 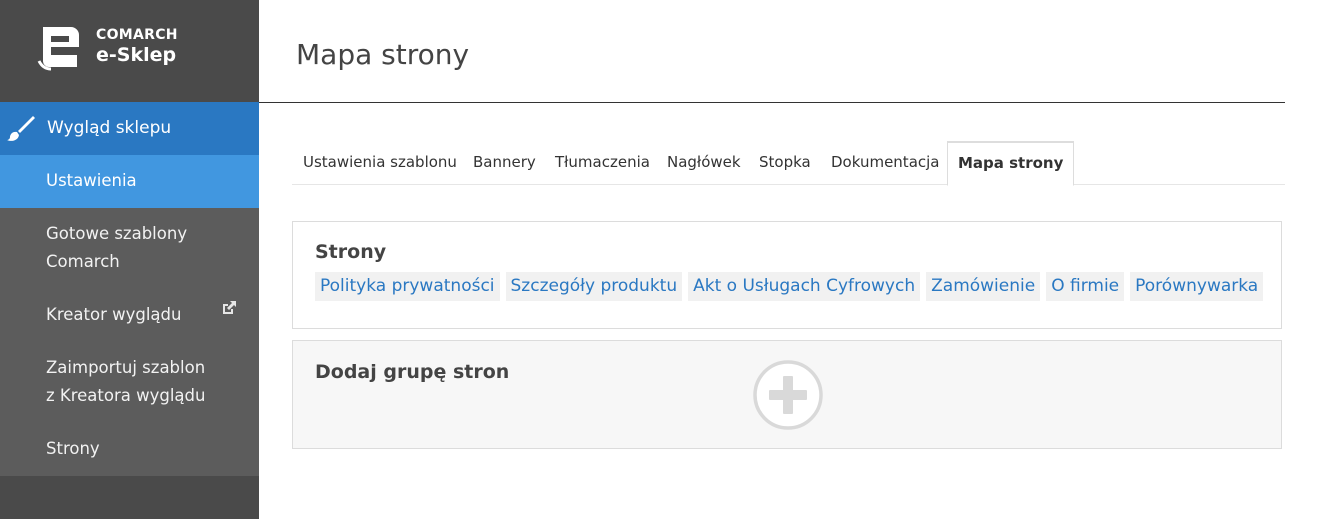 I want to click on page-link-comparison: Porównywarka, so click(x=1197, y=286).